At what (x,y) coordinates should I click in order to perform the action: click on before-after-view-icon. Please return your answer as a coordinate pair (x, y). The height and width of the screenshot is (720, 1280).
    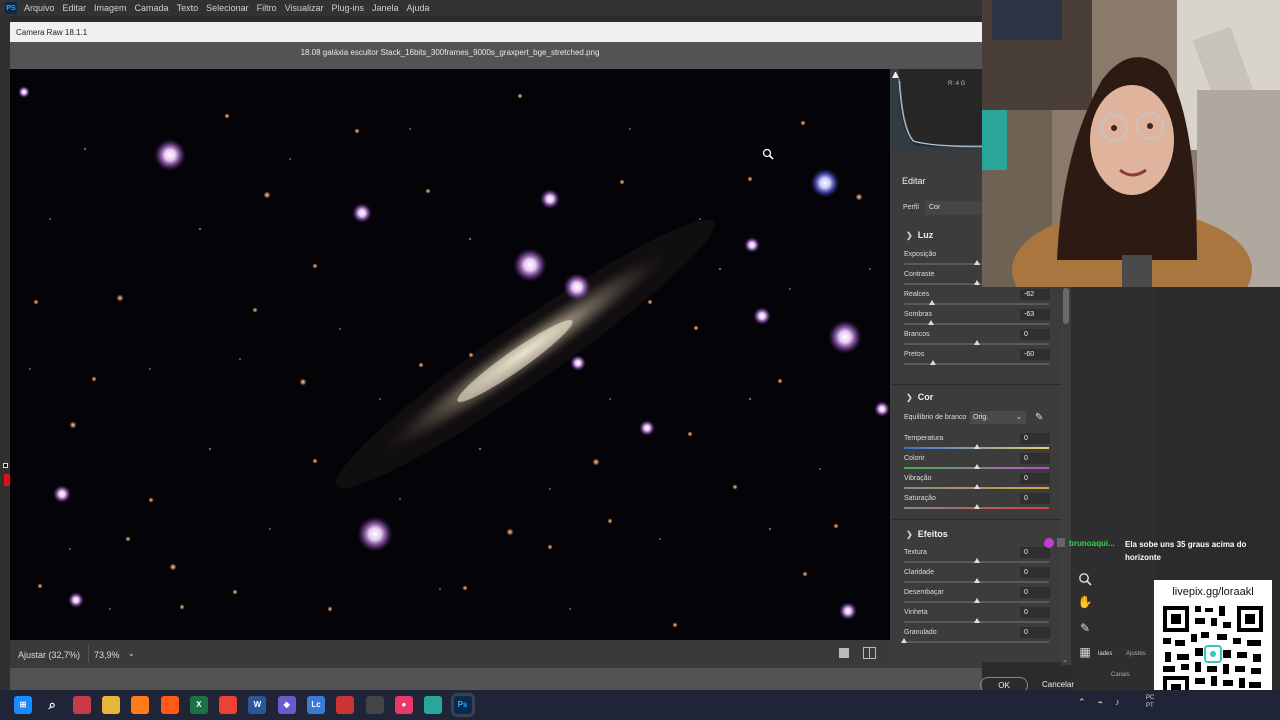
    Looking at the image, I should click on (869, 653).